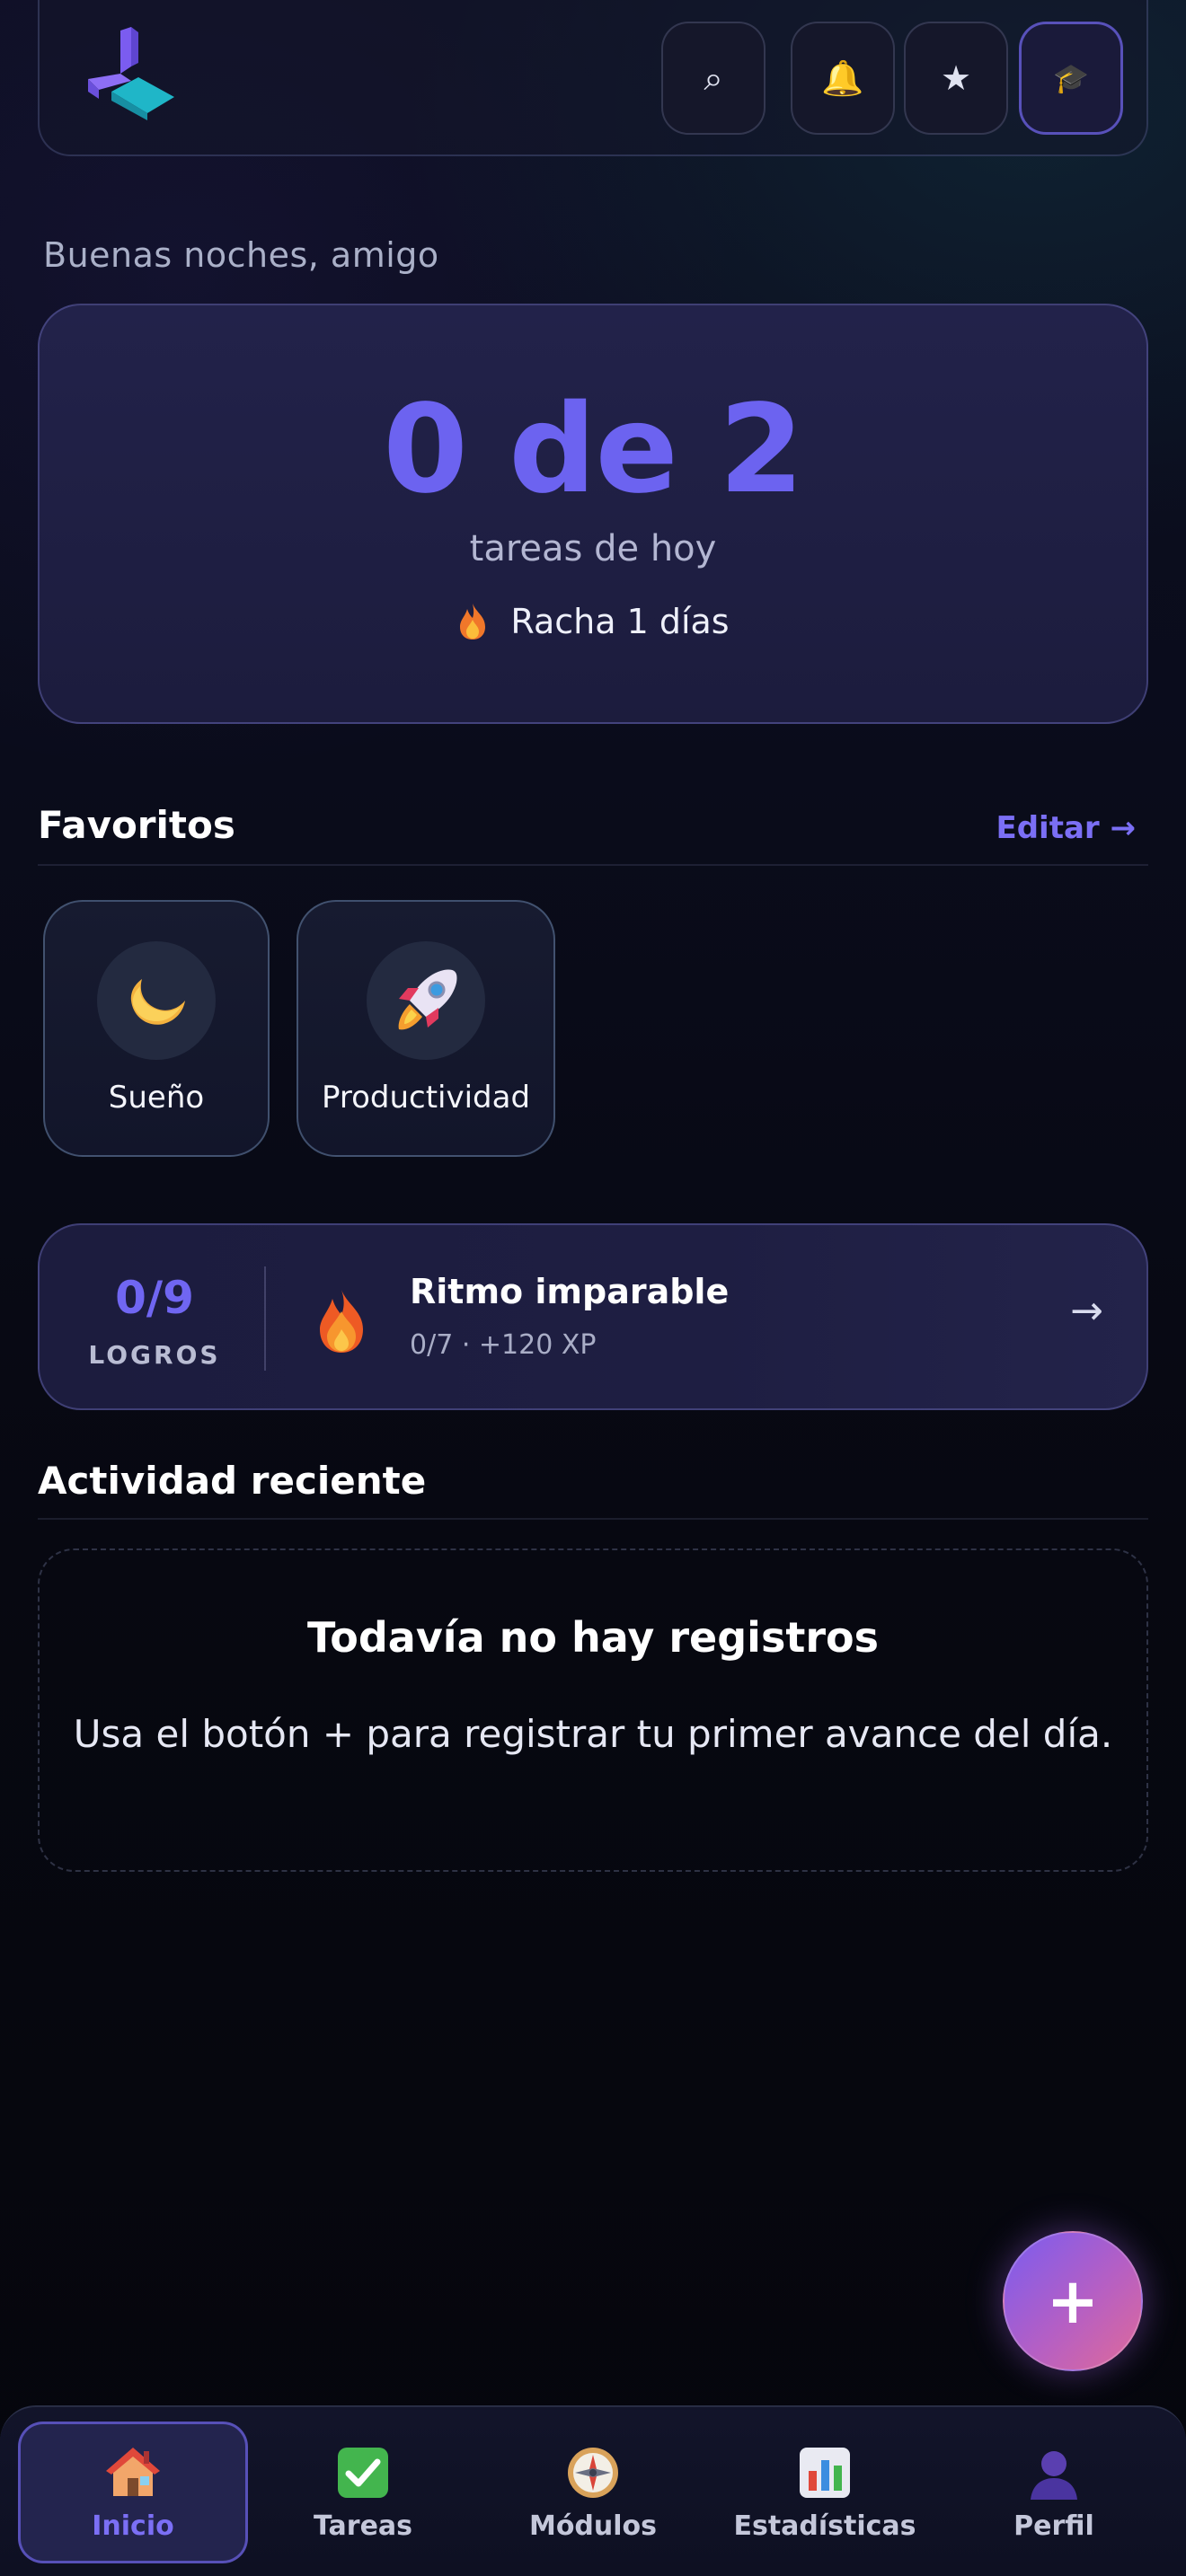  I want to click on nav-item-modulos: Módulos, so click(593, 2492).